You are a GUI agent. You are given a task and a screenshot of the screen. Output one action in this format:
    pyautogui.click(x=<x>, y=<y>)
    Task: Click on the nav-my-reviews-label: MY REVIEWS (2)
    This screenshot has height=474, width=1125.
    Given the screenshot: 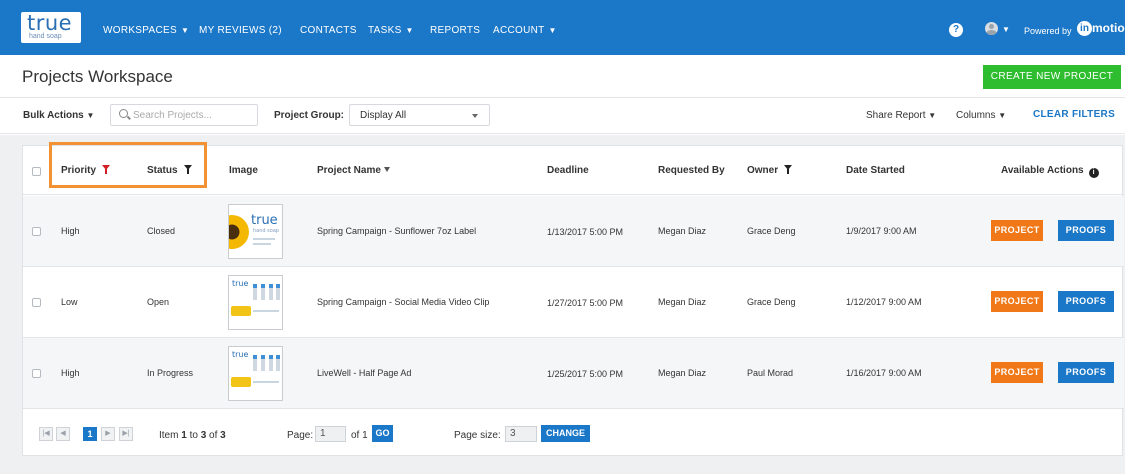 What is the action you would take?
    pyautogui.click(x=240, y=30)
    